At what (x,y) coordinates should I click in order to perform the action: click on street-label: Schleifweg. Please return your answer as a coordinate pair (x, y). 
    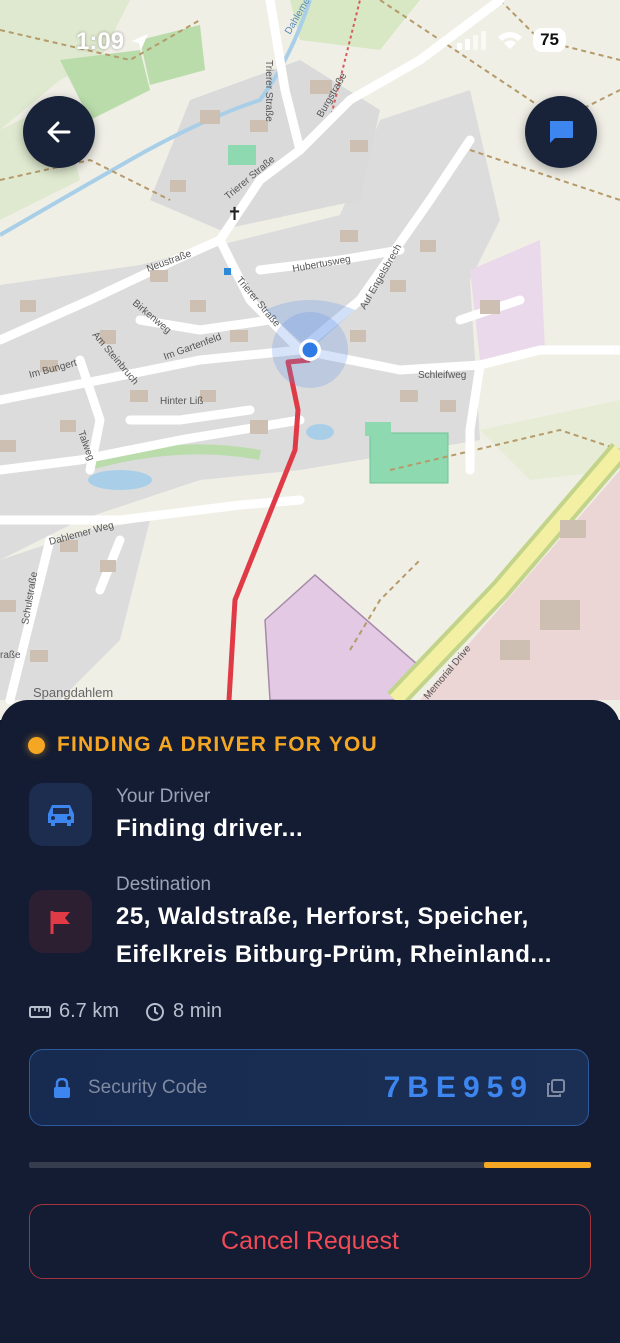
    Looking at the image, I should click on (442, 375).